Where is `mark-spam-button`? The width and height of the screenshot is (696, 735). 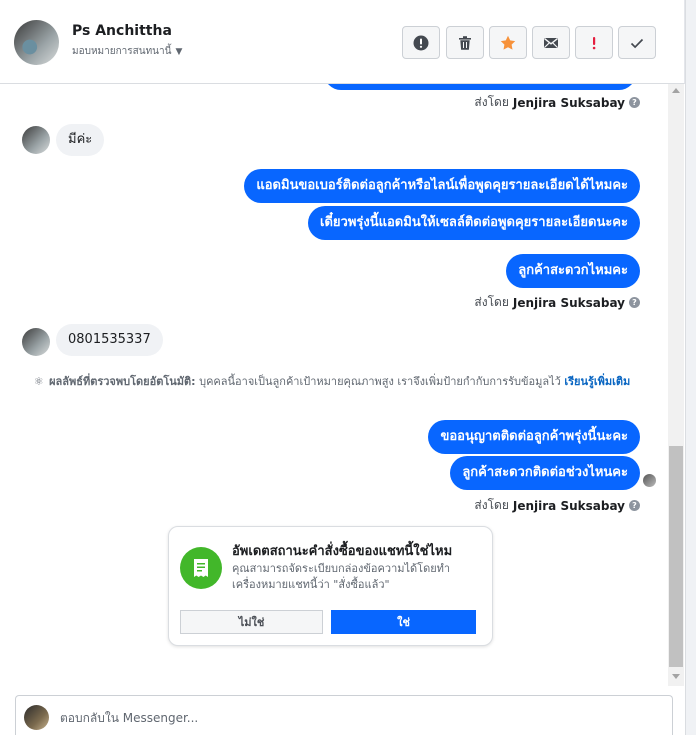
mark-spam-button is located at coordinates (421, 42).